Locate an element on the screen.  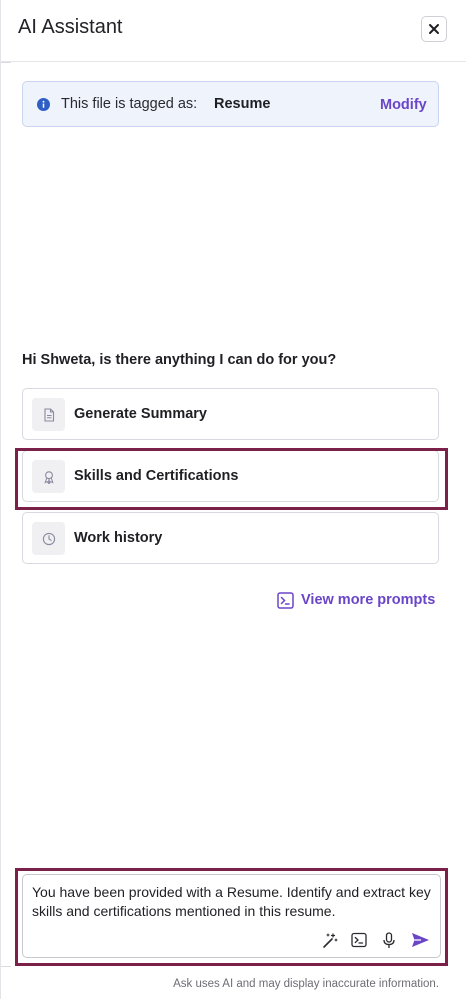
microphone-icon is located at coordinates (389, 939).